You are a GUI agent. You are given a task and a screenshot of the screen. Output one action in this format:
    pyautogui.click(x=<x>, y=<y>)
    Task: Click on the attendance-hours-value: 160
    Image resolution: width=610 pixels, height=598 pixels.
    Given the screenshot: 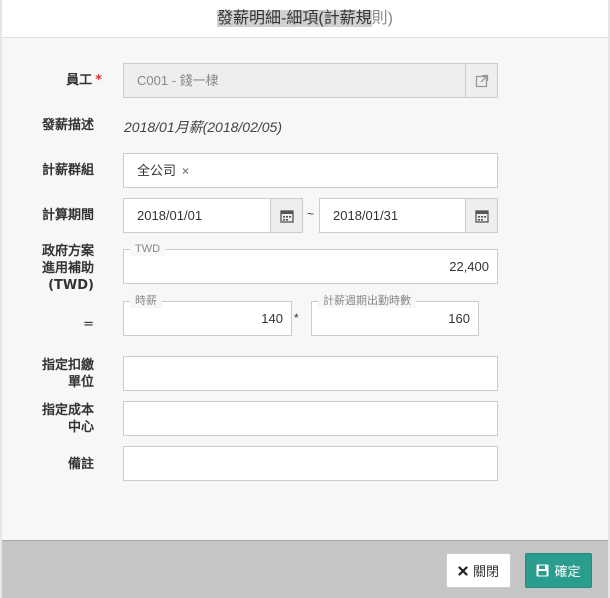 What is the action you would take?
    pyautogui.click(x=459, y=318)
    